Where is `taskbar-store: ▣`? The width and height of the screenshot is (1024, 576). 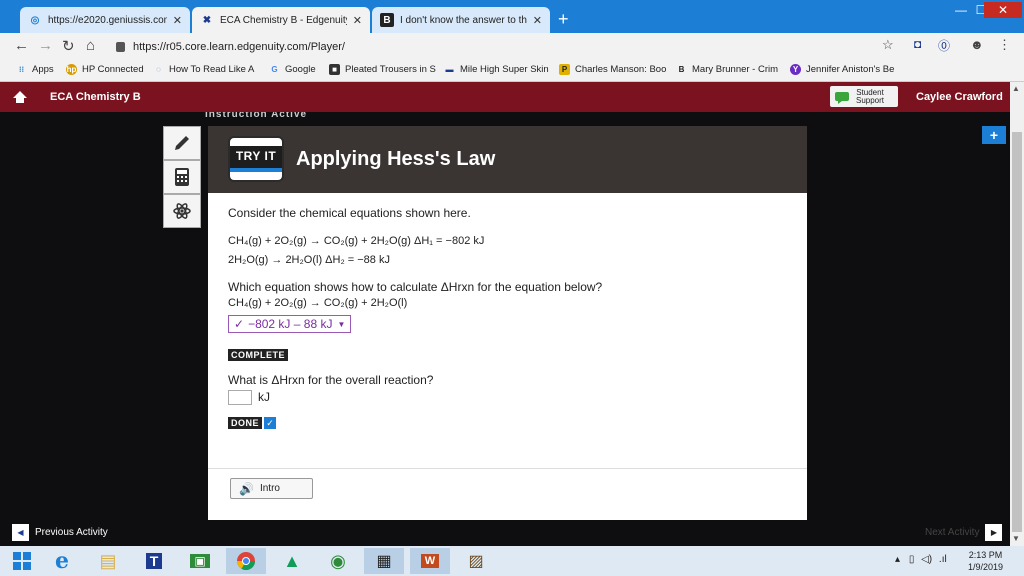 taskbar-store: ▣ is located at coordinates (200, 561).